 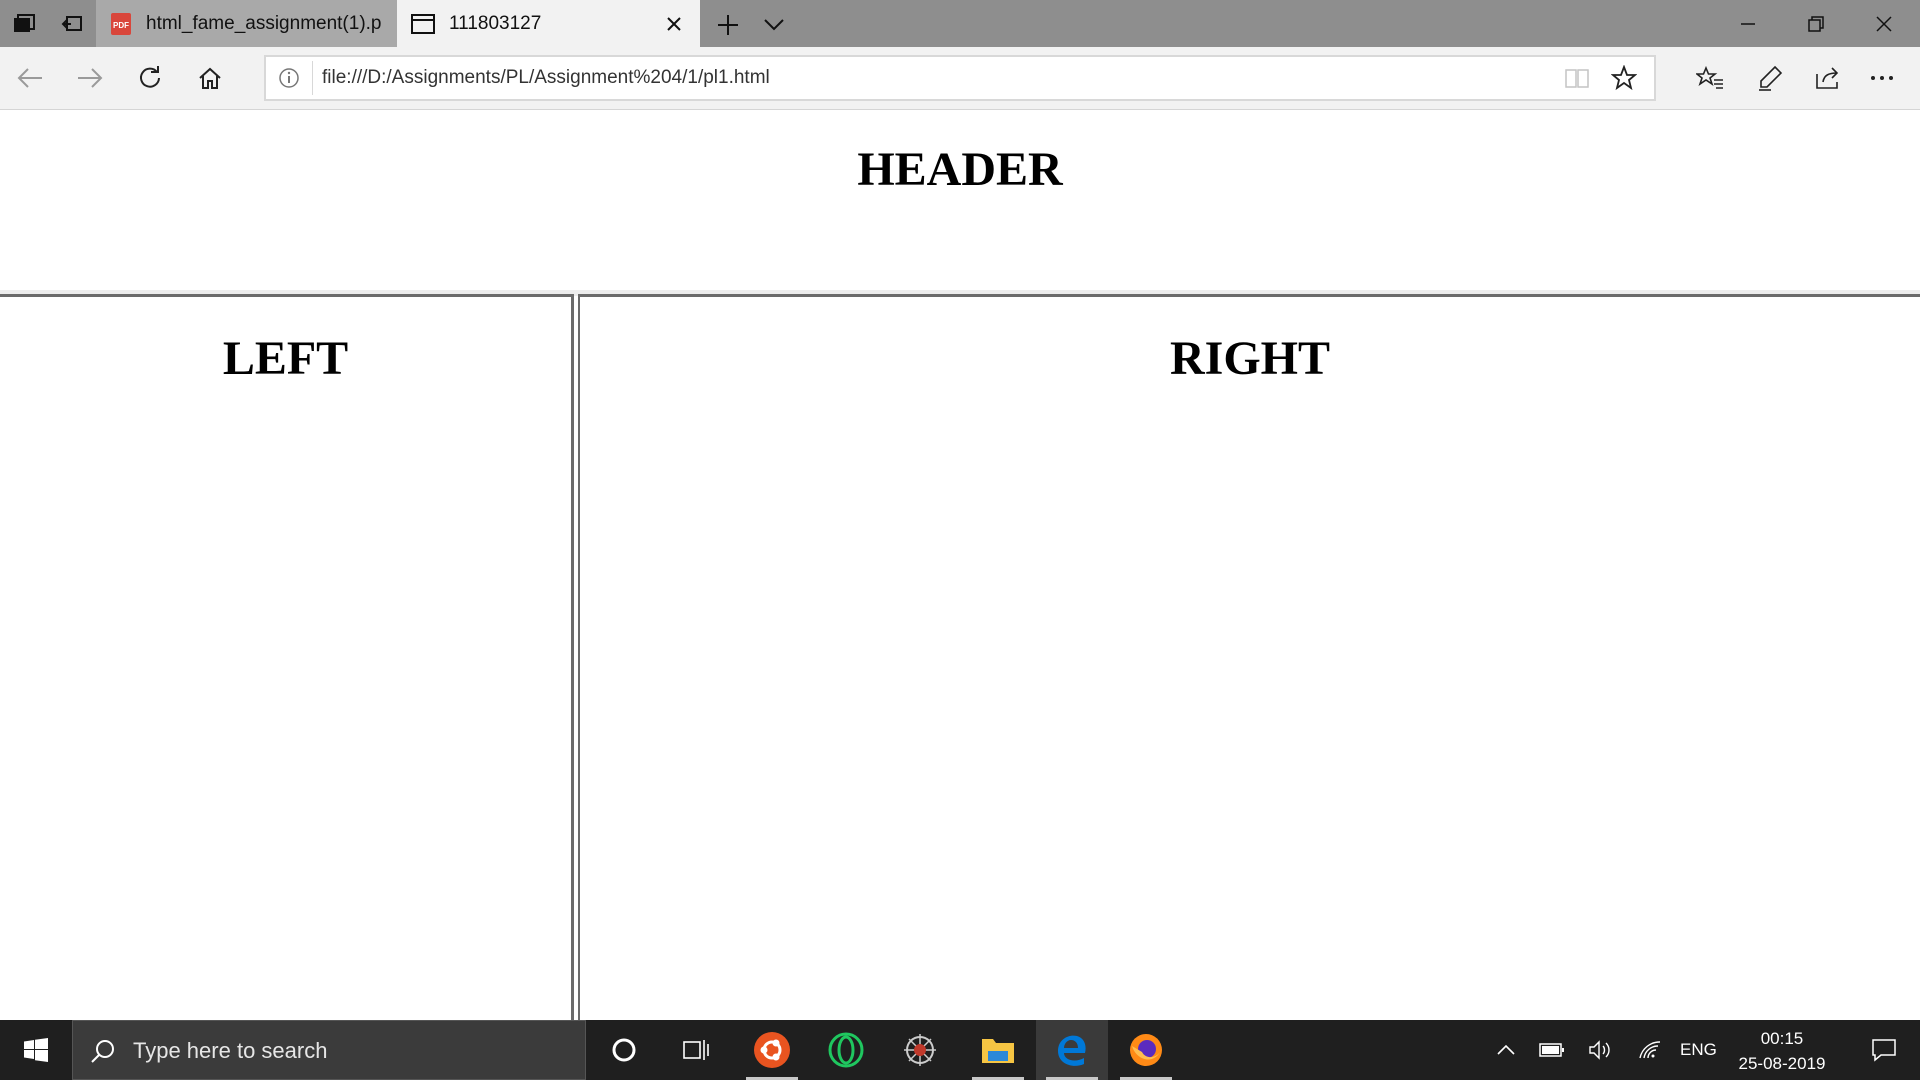 What do you see at coordinates (1710, 78) in the screenshot?
I see `favorites-hub-icon` at bounding box center [1710, 78].